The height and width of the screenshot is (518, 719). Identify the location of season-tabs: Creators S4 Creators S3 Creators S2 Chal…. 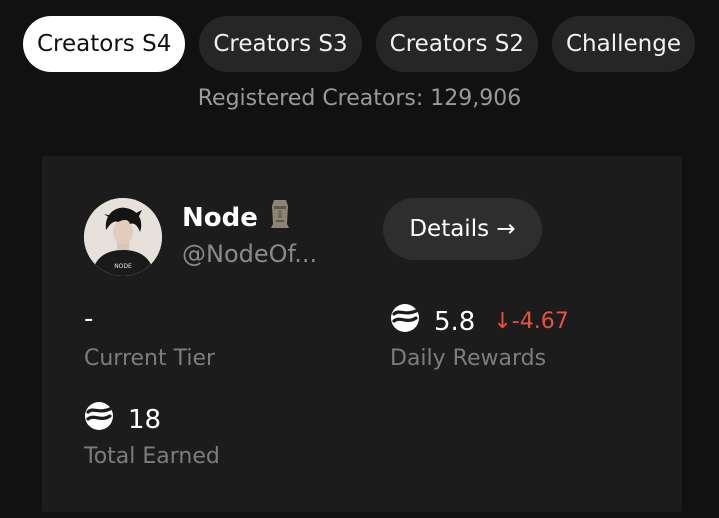
(359, 44).